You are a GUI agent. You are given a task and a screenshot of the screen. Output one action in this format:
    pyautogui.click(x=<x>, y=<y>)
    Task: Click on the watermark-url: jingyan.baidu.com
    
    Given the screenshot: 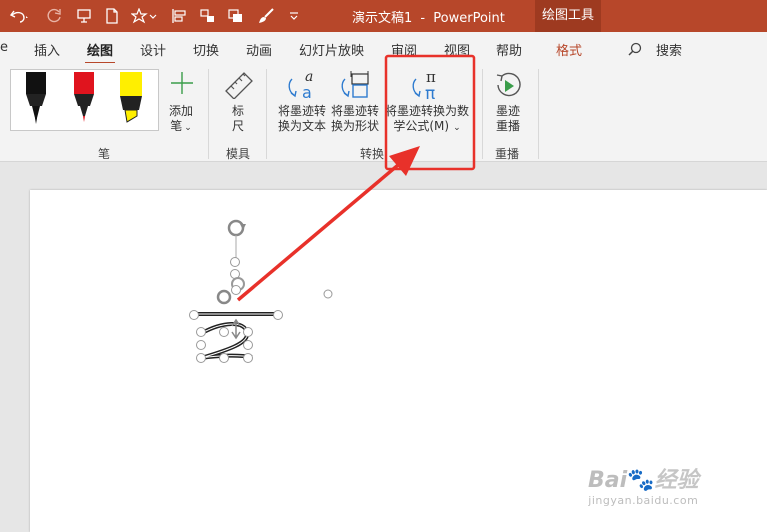 What is the action you would take?
    pyautogui.click(x=643, y=500)
    